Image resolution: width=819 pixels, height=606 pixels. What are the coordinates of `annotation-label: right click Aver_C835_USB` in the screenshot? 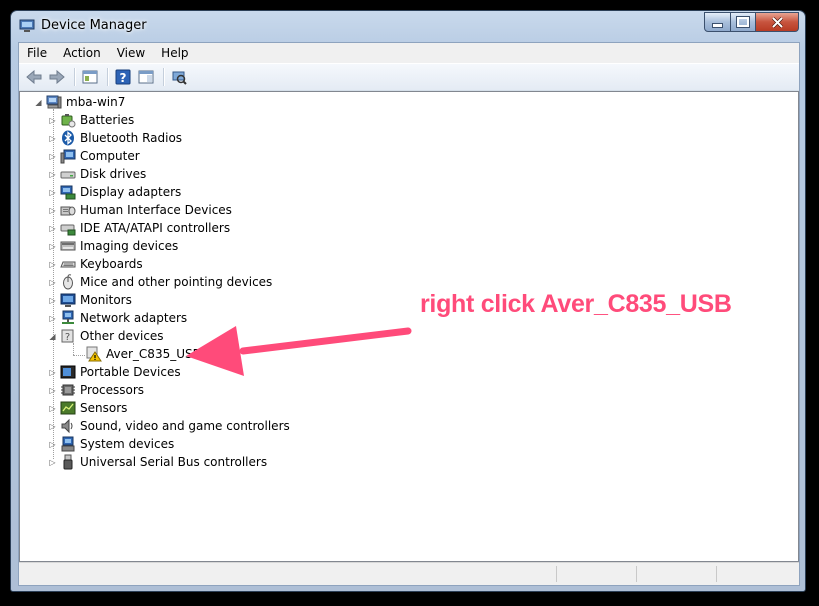 It's located at (576, 304).